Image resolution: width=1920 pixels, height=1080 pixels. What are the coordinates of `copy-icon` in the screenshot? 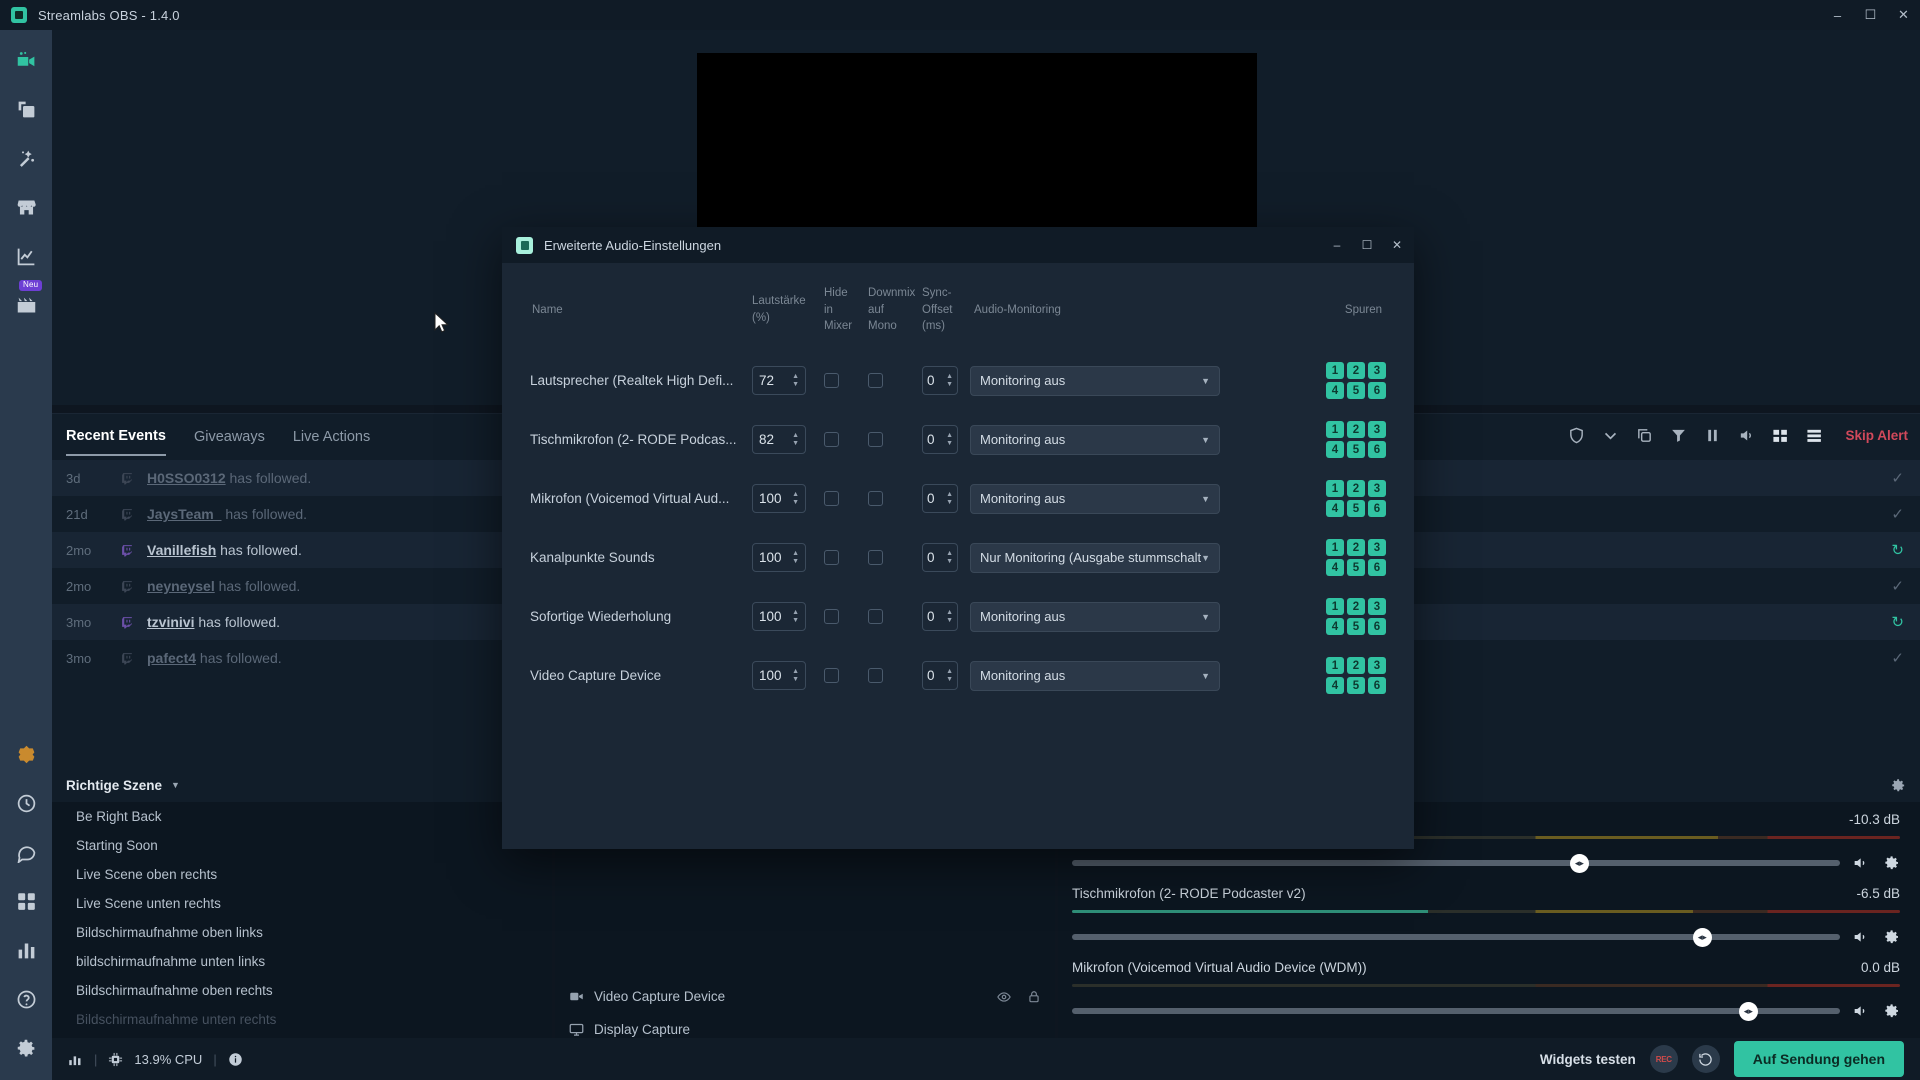 It's located at (1644, 435).